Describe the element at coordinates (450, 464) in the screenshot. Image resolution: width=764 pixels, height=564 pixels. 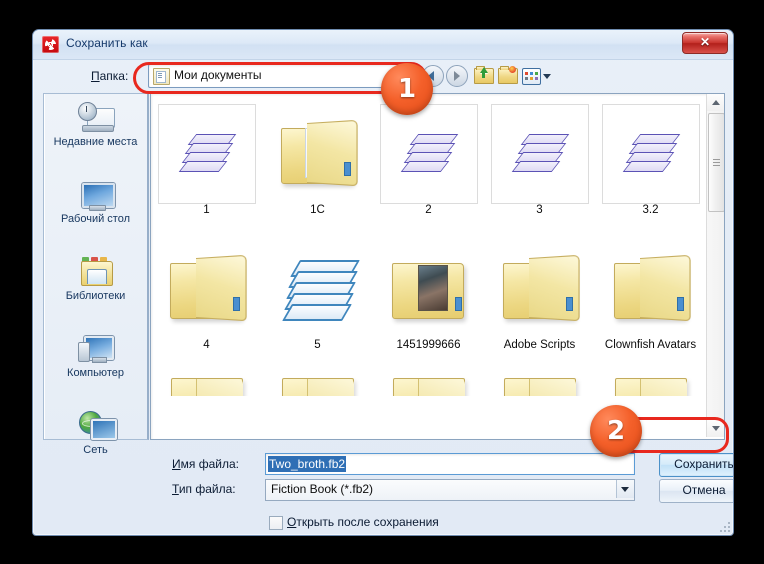
I see `filename-input: Two_broth.fb2` at that location.